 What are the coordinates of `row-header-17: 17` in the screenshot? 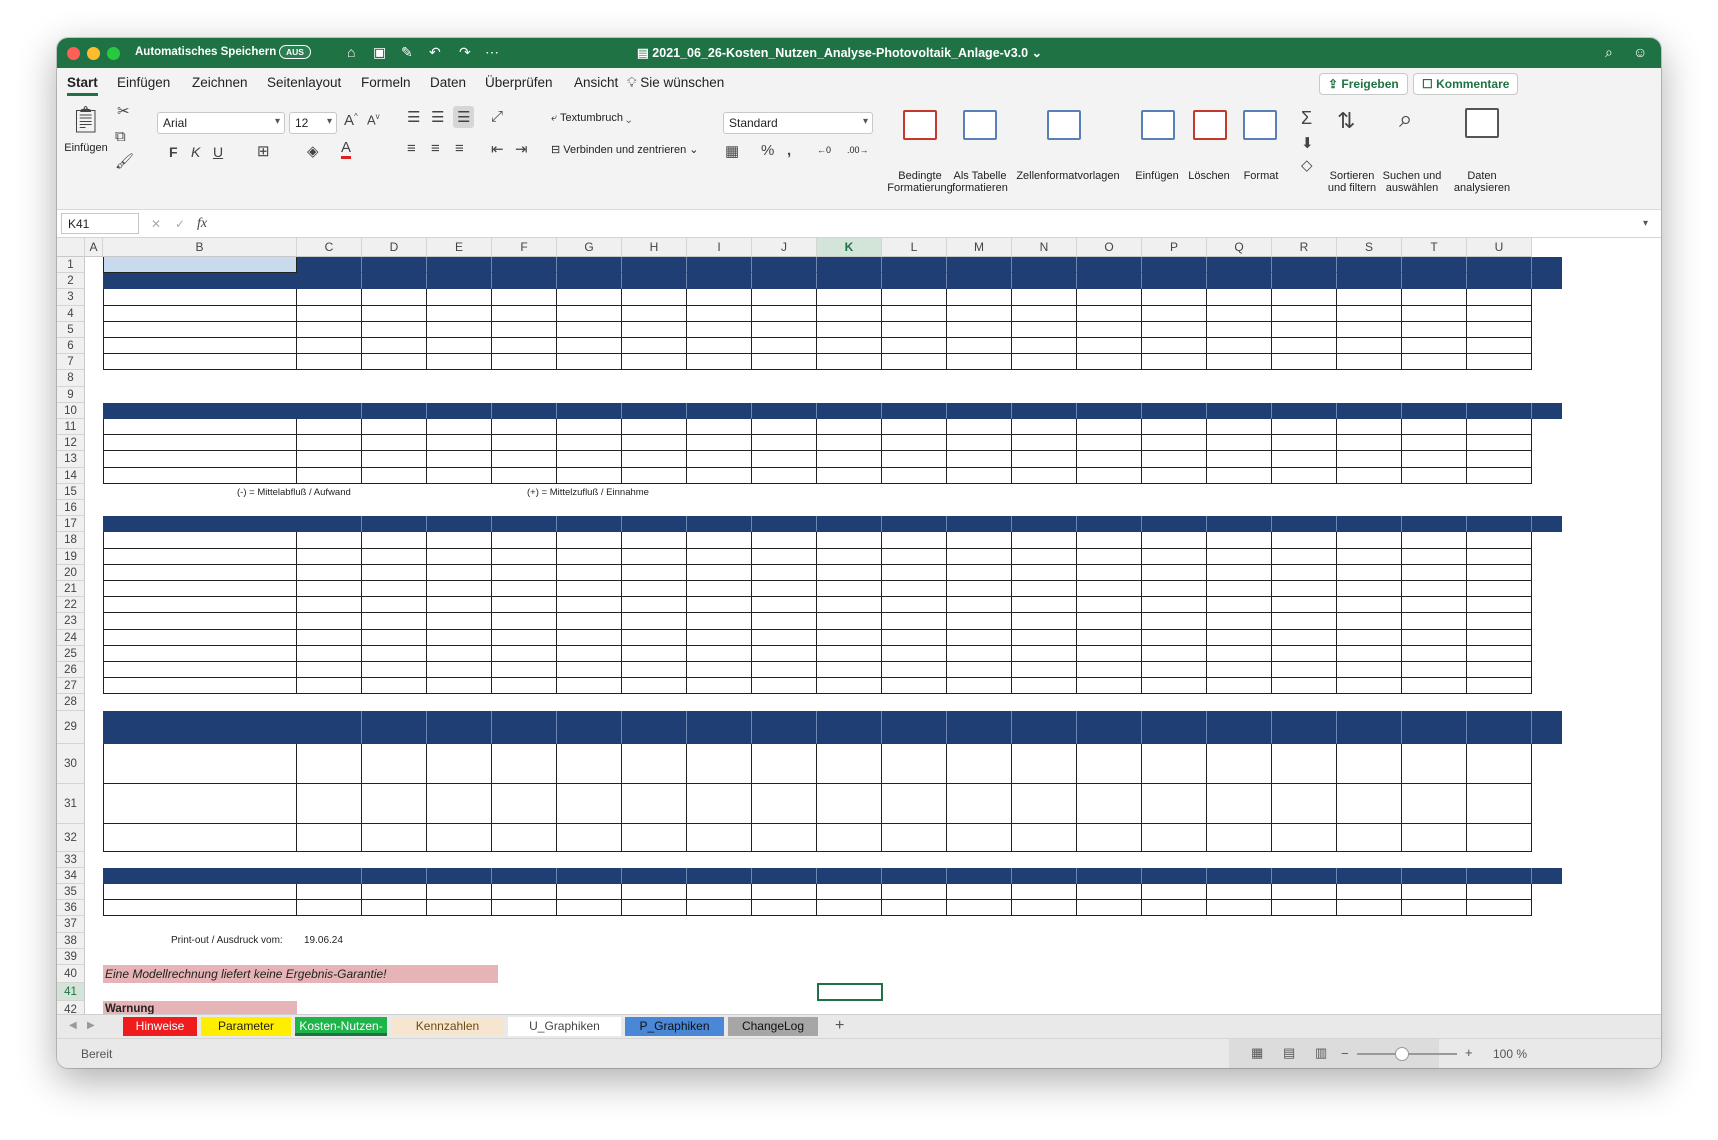 It's located at (71, 524).